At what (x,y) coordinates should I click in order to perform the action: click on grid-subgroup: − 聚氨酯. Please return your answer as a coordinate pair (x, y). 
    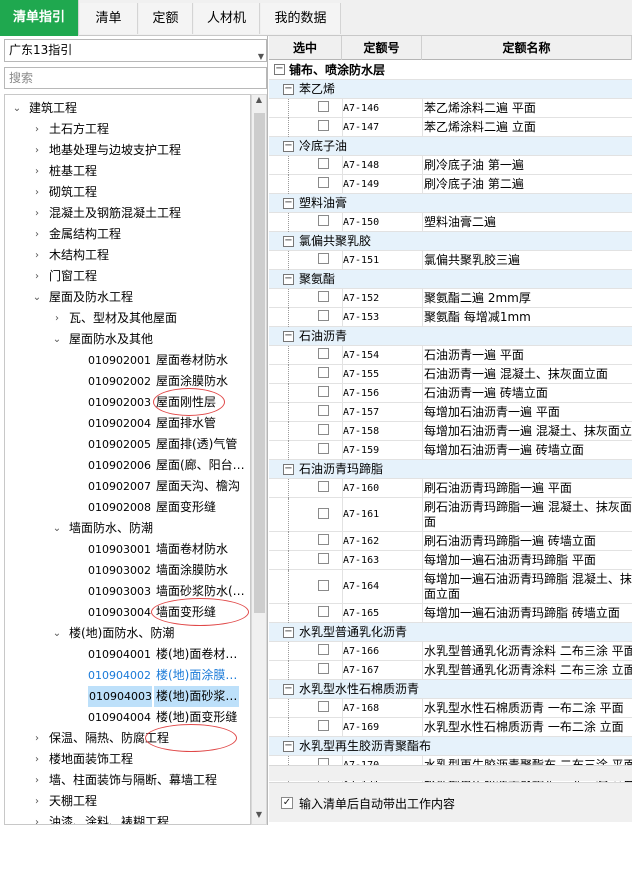
    Looking at the image, I should click on (450, 279).